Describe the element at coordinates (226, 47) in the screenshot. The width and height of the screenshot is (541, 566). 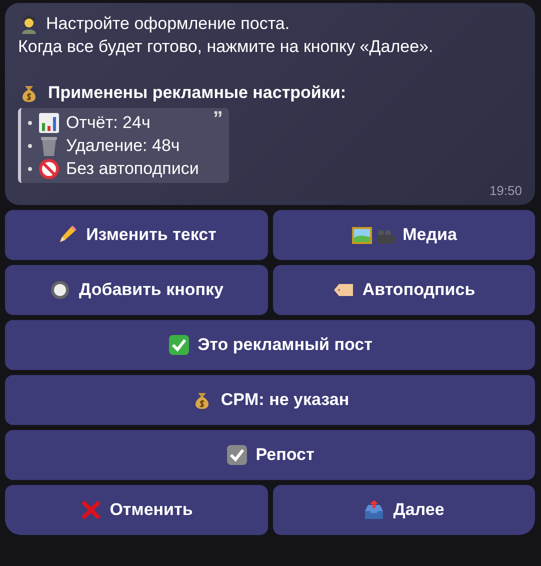
I see `message-text: Когда все будет готово, нажмите на кнопку «Далее».` at that location.